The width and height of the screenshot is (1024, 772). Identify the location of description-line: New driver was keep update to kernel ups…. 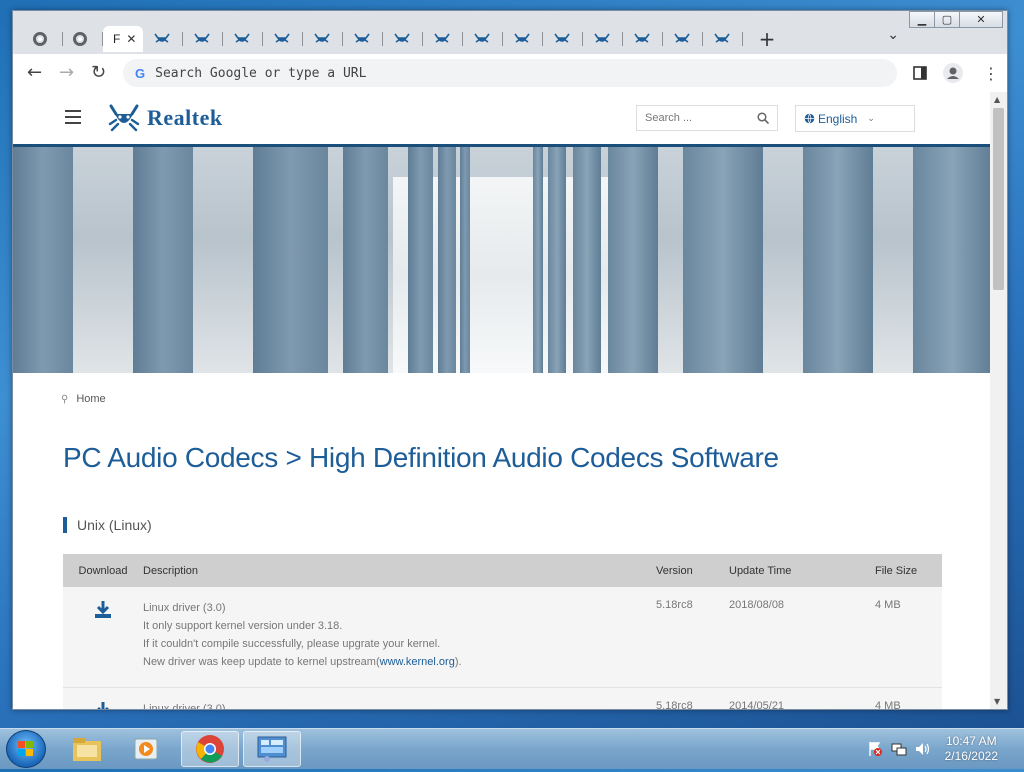
(399, 662).